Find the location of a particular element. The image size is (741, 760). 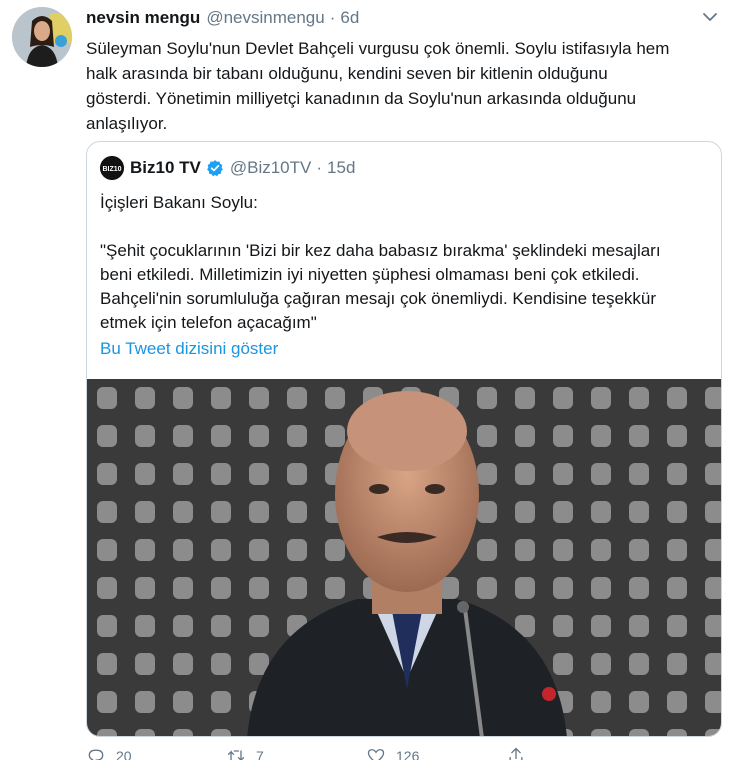

like-count: 126 is located at coordinates (408, 754).